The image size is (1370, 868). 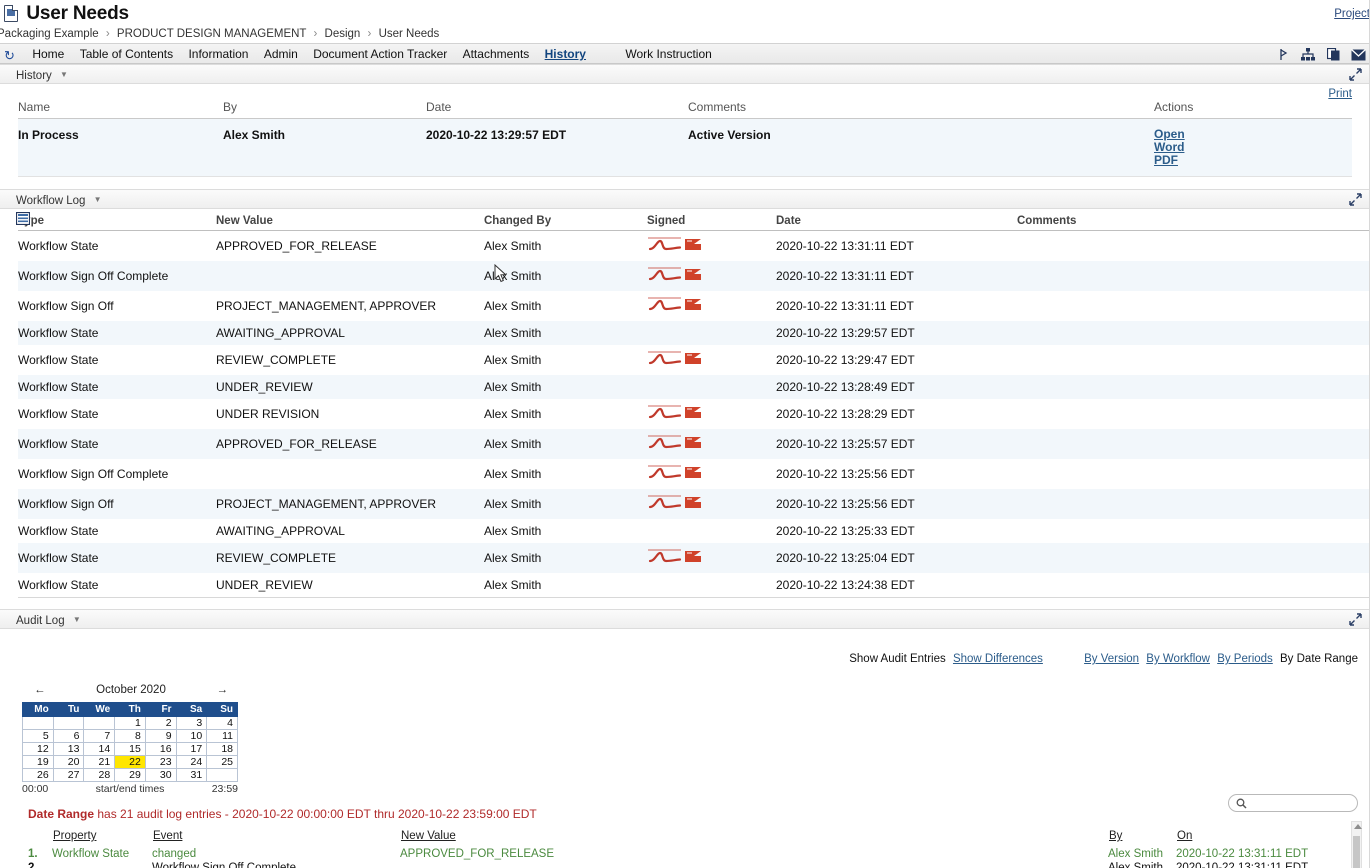 What do you see at coordinates (1193, 220) in the screenshot?
I see `workflow-col-comments: Comments` at bounding box center [1193, 220].